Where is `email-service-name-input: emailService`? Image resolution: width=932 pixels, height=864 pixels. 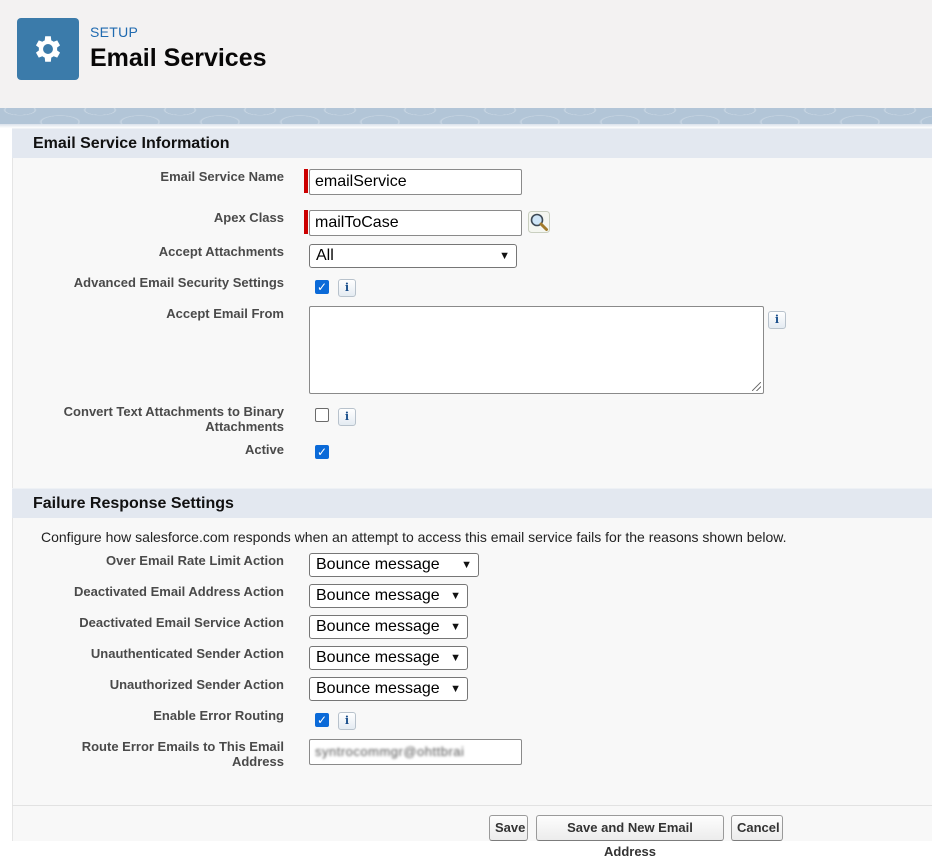
email-service-name-input: emailService is located at coordinates (415, 182).